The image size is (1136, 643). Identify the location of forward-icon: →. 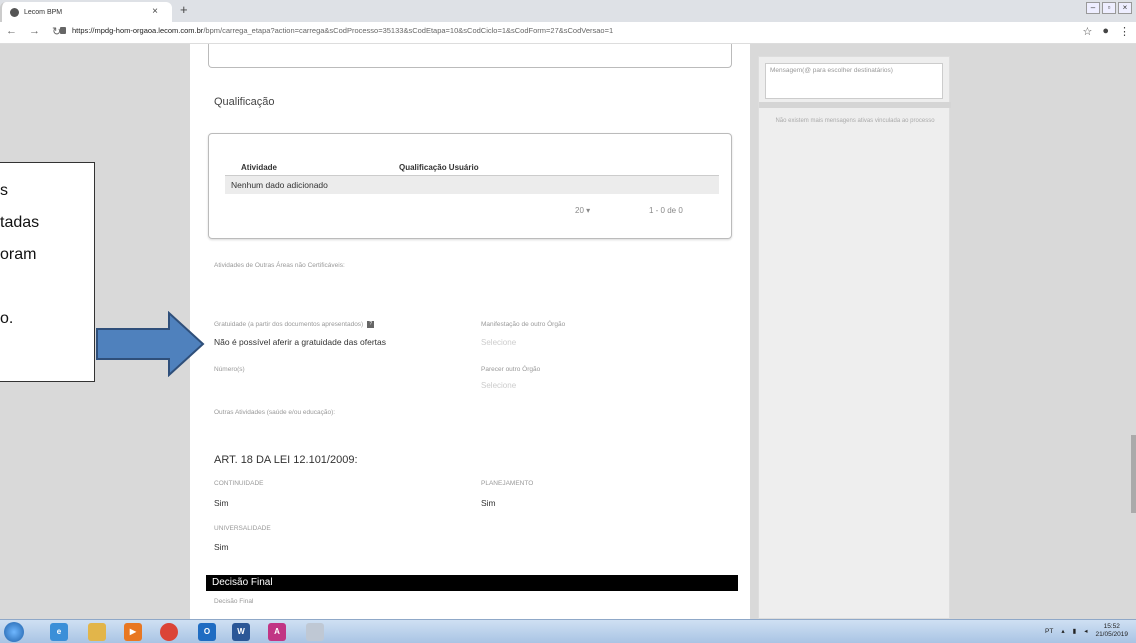
(34, 31).